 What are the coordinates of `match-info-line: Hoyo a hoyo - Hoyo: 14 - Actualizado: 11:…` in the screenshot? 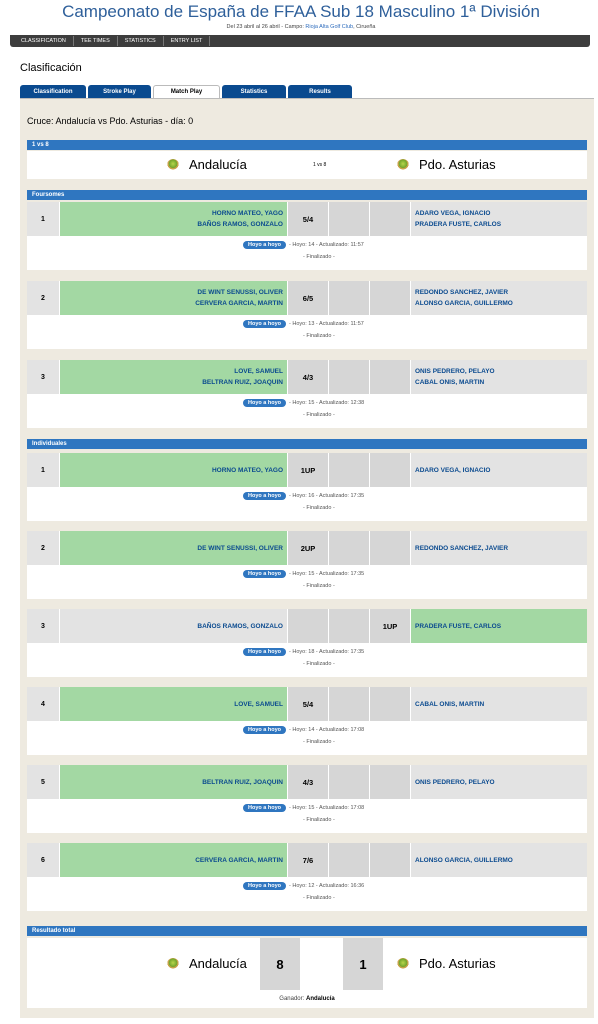 It's located at (303, 245).